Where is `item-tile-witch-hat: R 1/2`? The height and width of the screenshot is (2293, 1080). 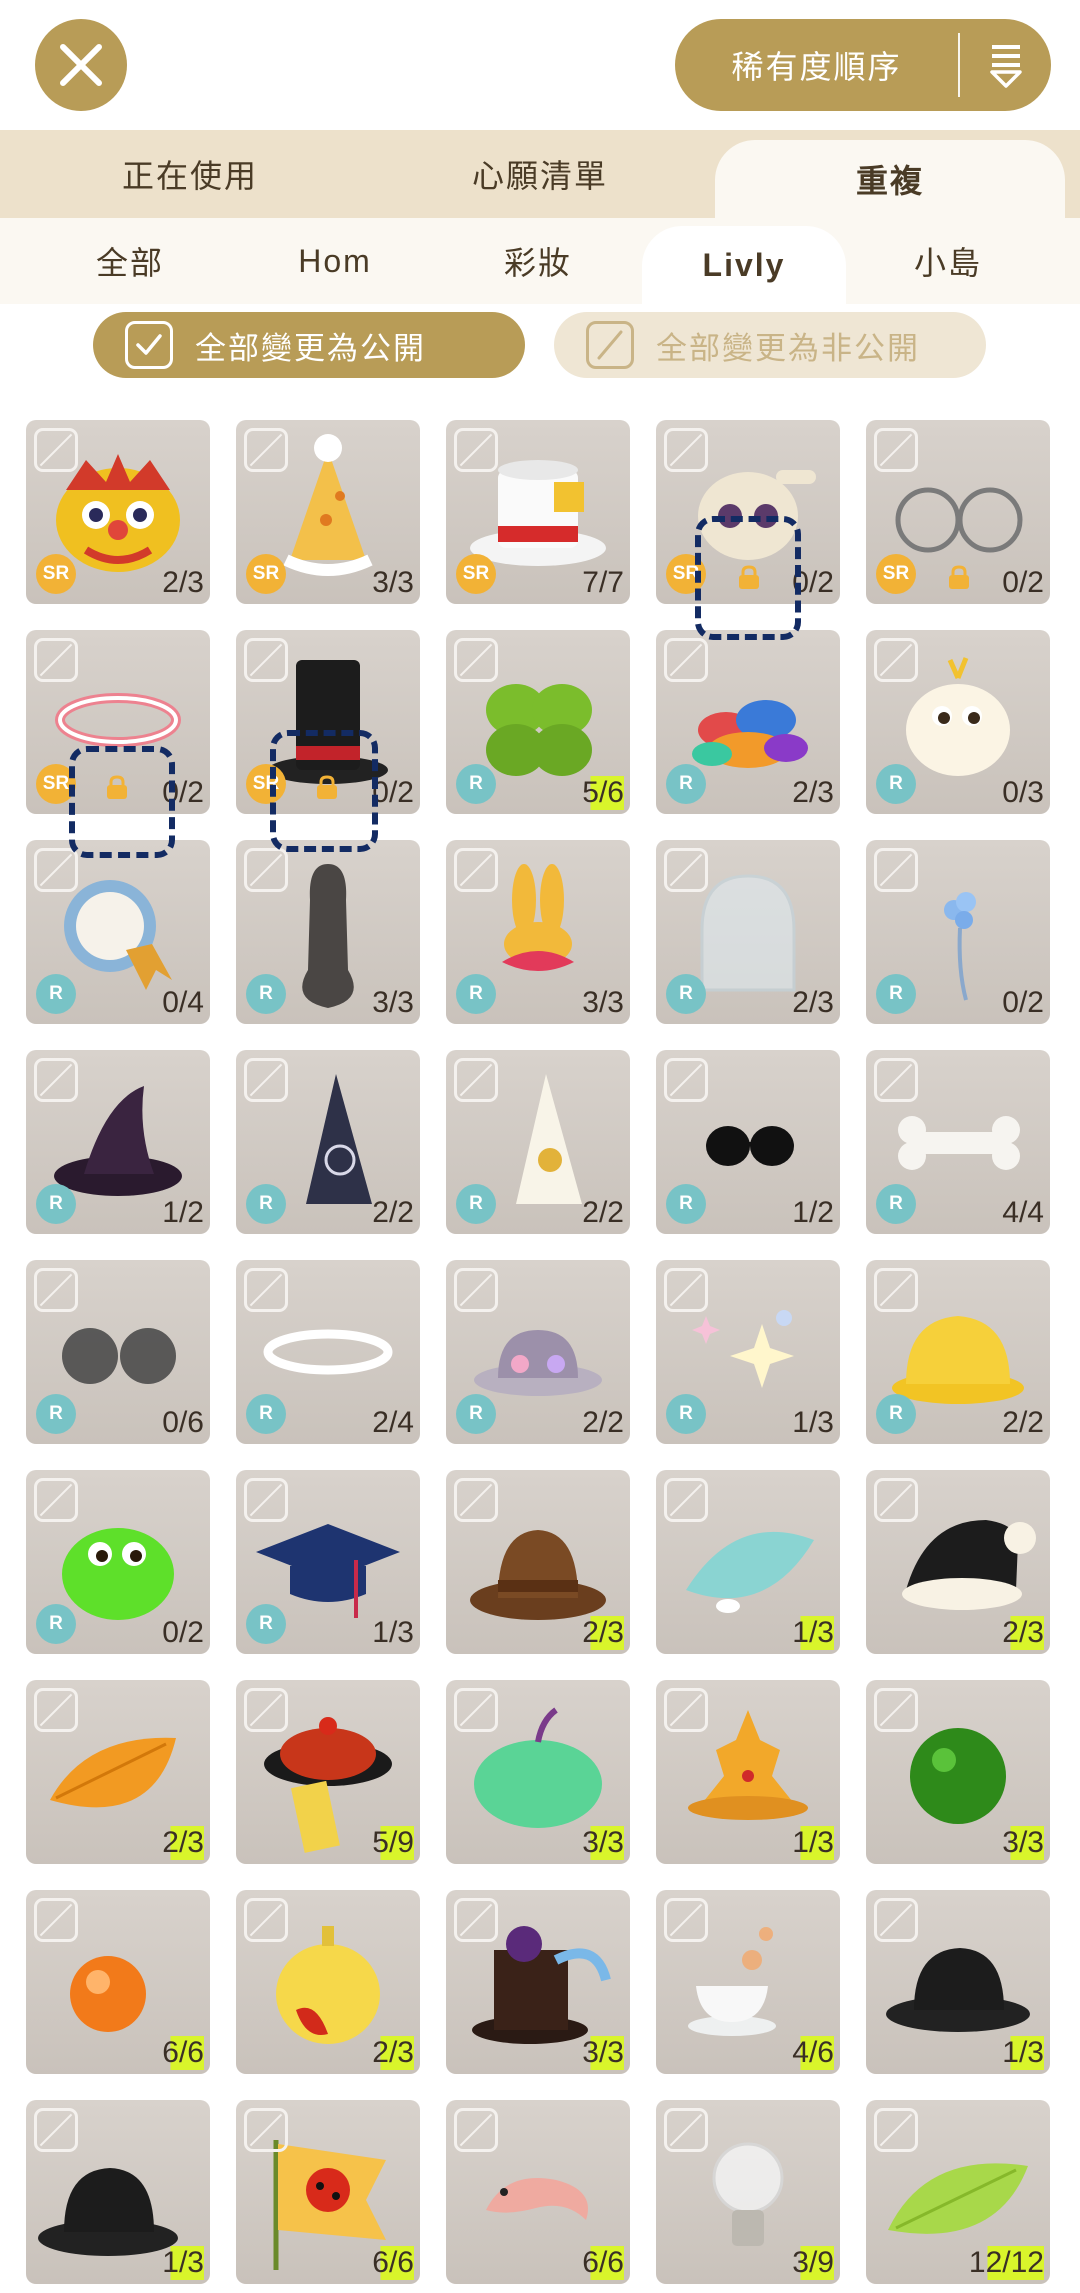
item-tile-witch-hat: R 1/2 is located at coordinates (118, 1142).